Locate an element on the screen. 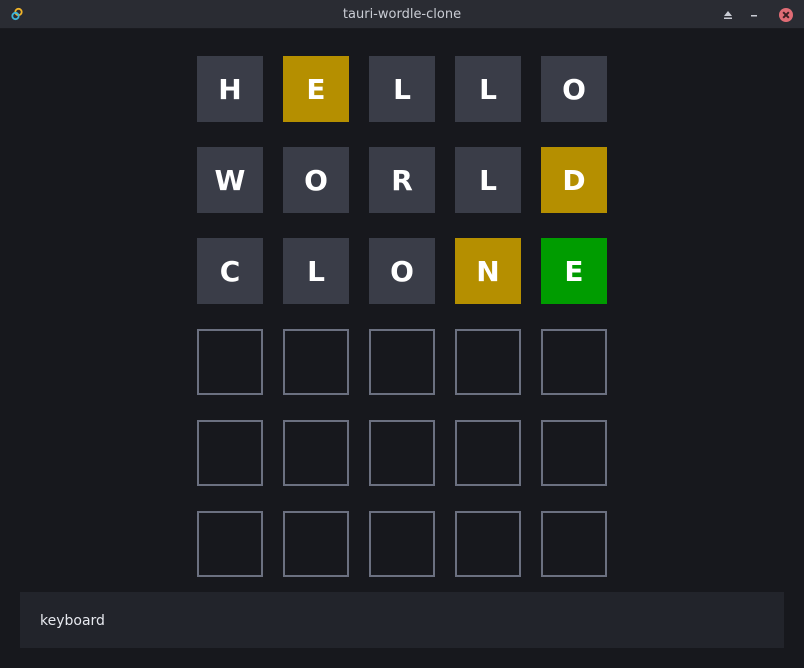 This screenshot has width=804, height=668. letter-tile: N is located at coordinates (488, 271).